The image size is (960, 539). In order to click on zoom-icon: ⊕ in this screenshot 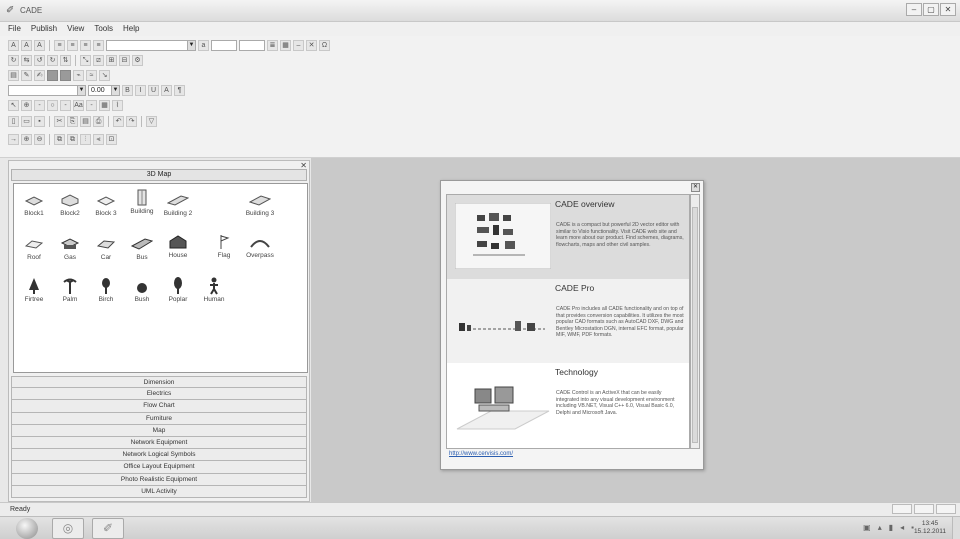, I will do `click(26, 105)`.